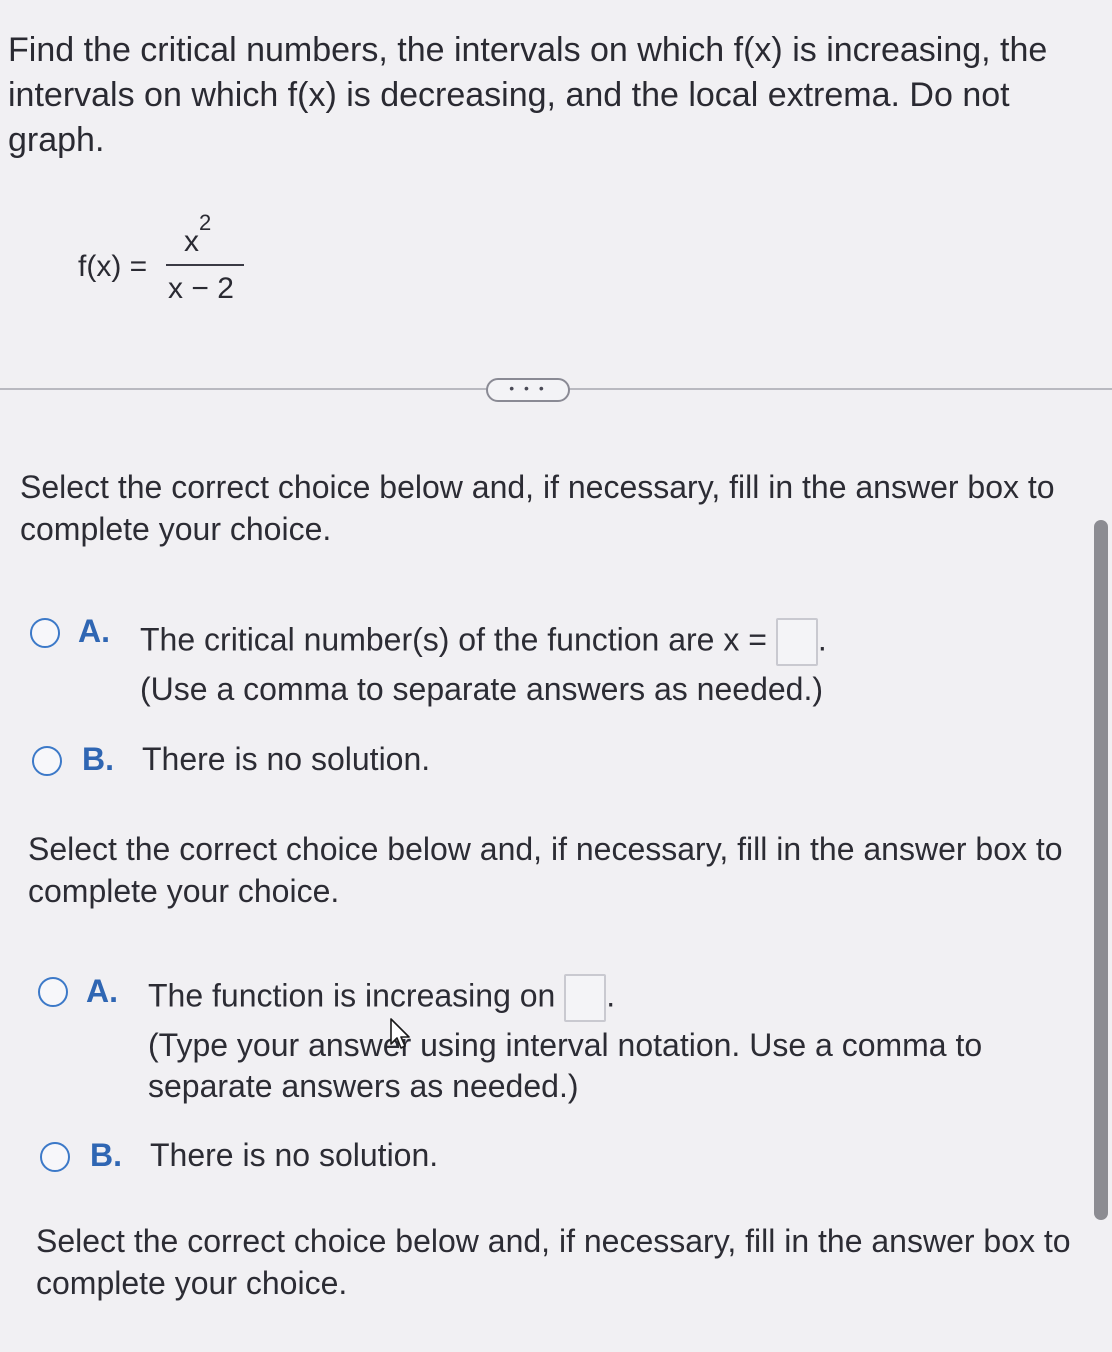 The width and height of the screenshot is (1112, 1352). I want to click on numerator-base: x, so click(191, 241).